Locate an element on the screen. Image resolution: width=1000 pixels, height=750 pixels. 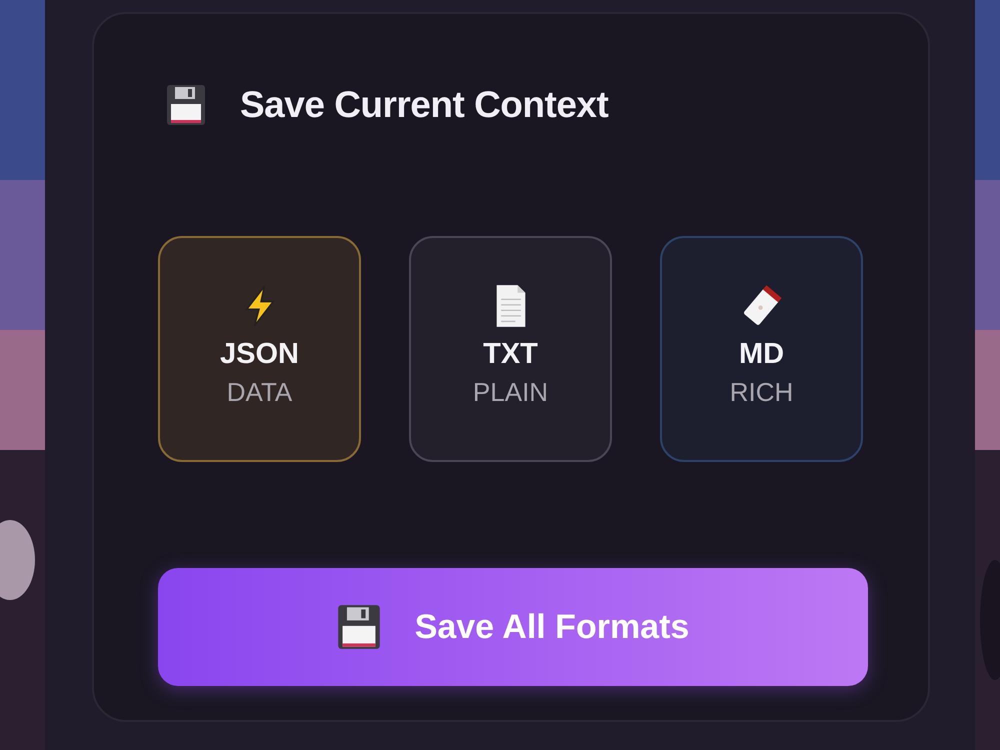
format-option: MD RICH is located at coordinates (761, 349).